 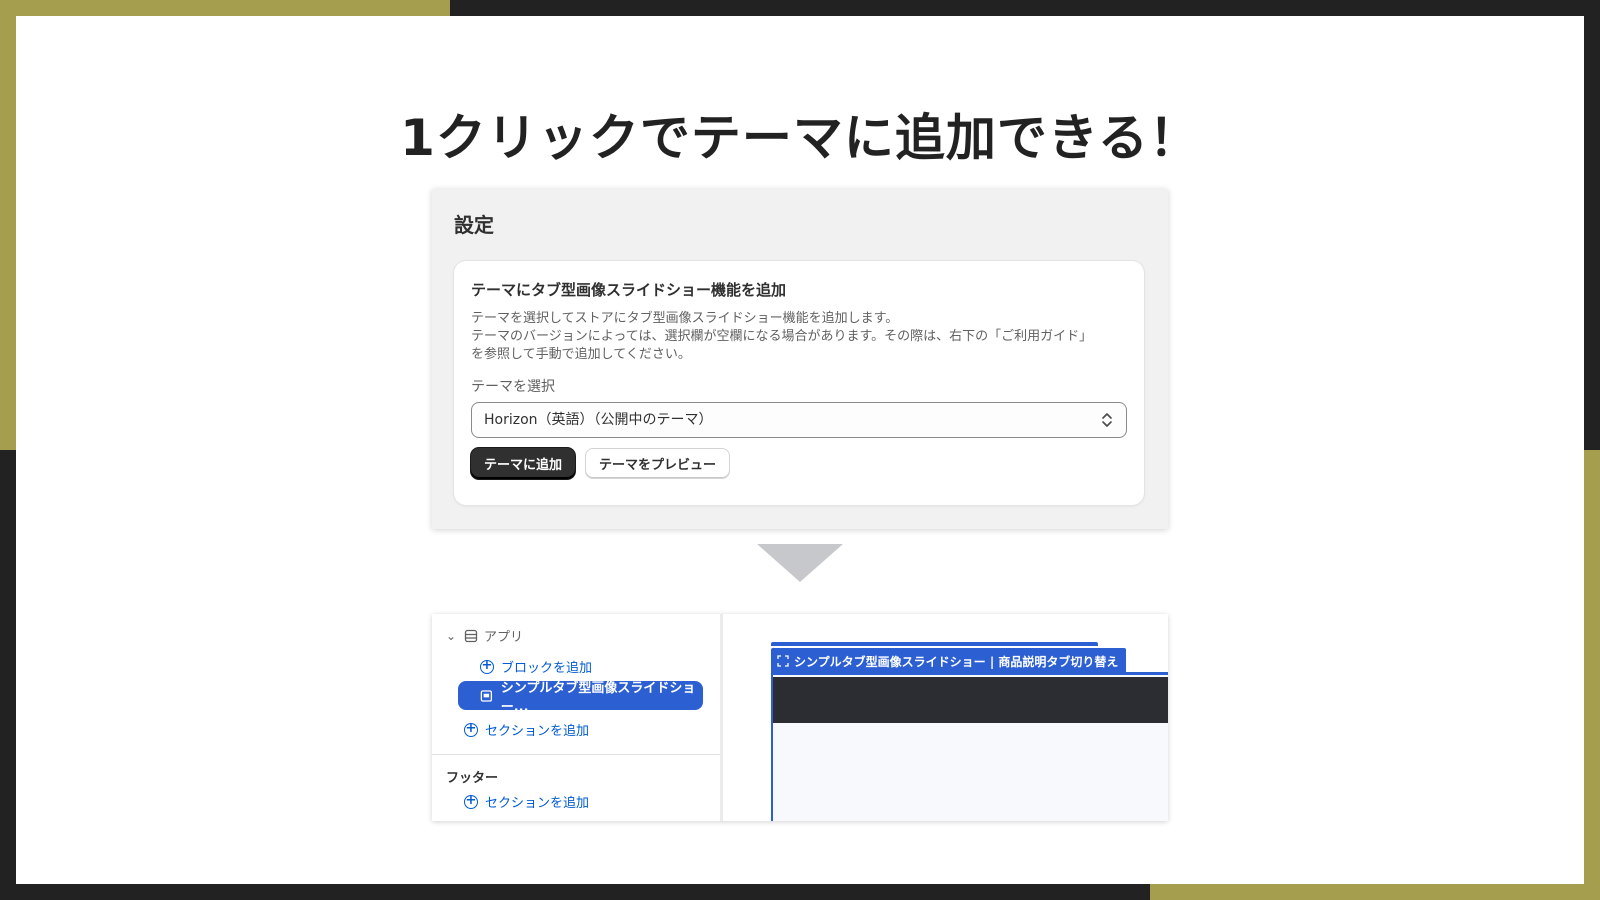 I want to click on preview-tag-label: シンプルタブ型画像スライドショー | 商品説明タブ切り替え, so click(x=956, y=661).